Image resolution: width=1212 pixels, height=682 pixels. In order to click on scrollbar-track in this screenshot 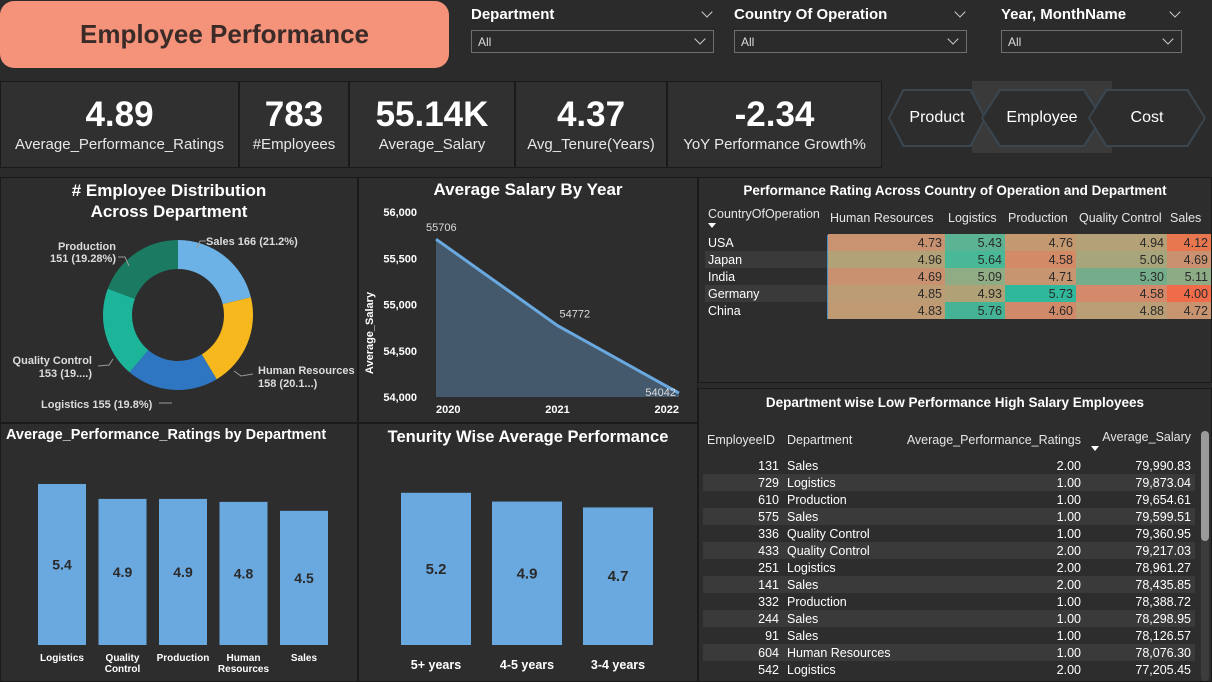, I will do `click(1205, 556)`.